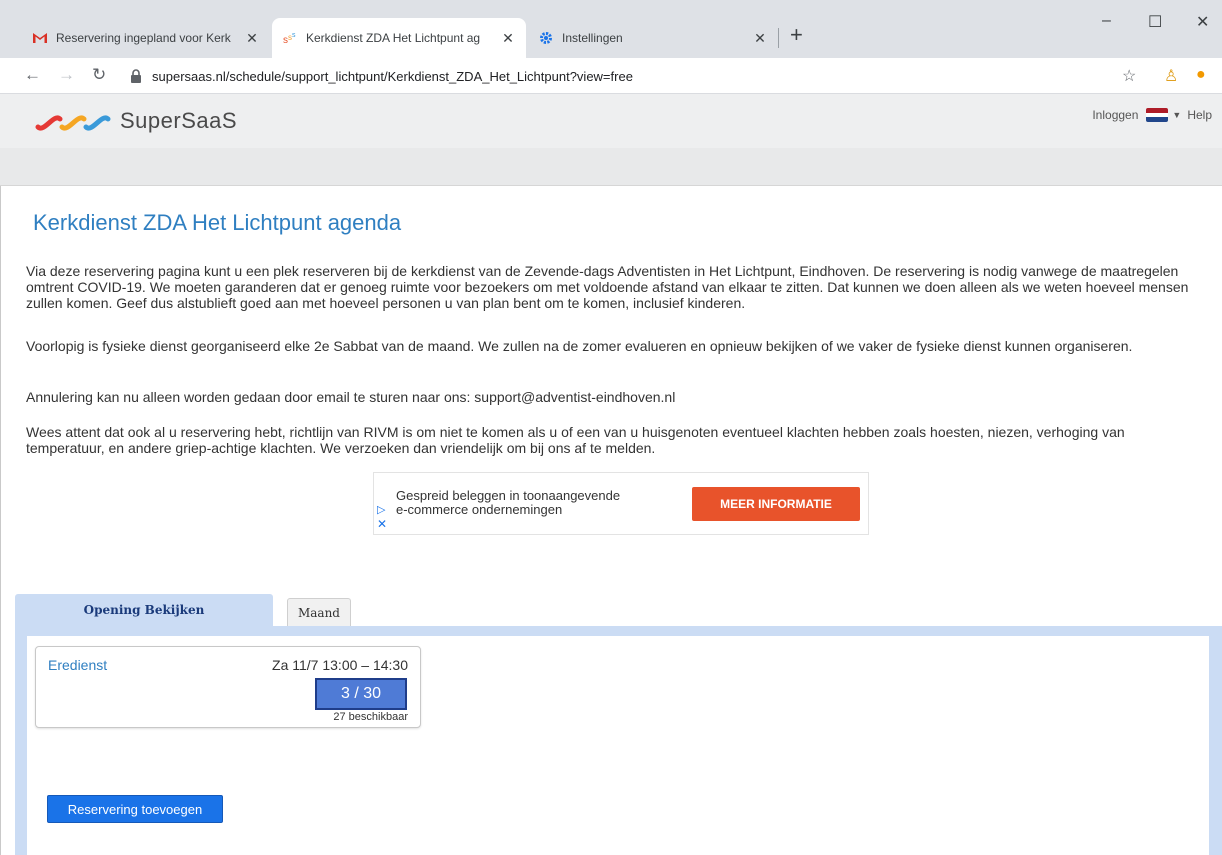 Image resolution: width=1222 pixels, height=855 pixels. I want to click on slot-capacity-badge: 3 / 30, so click(361, 694).